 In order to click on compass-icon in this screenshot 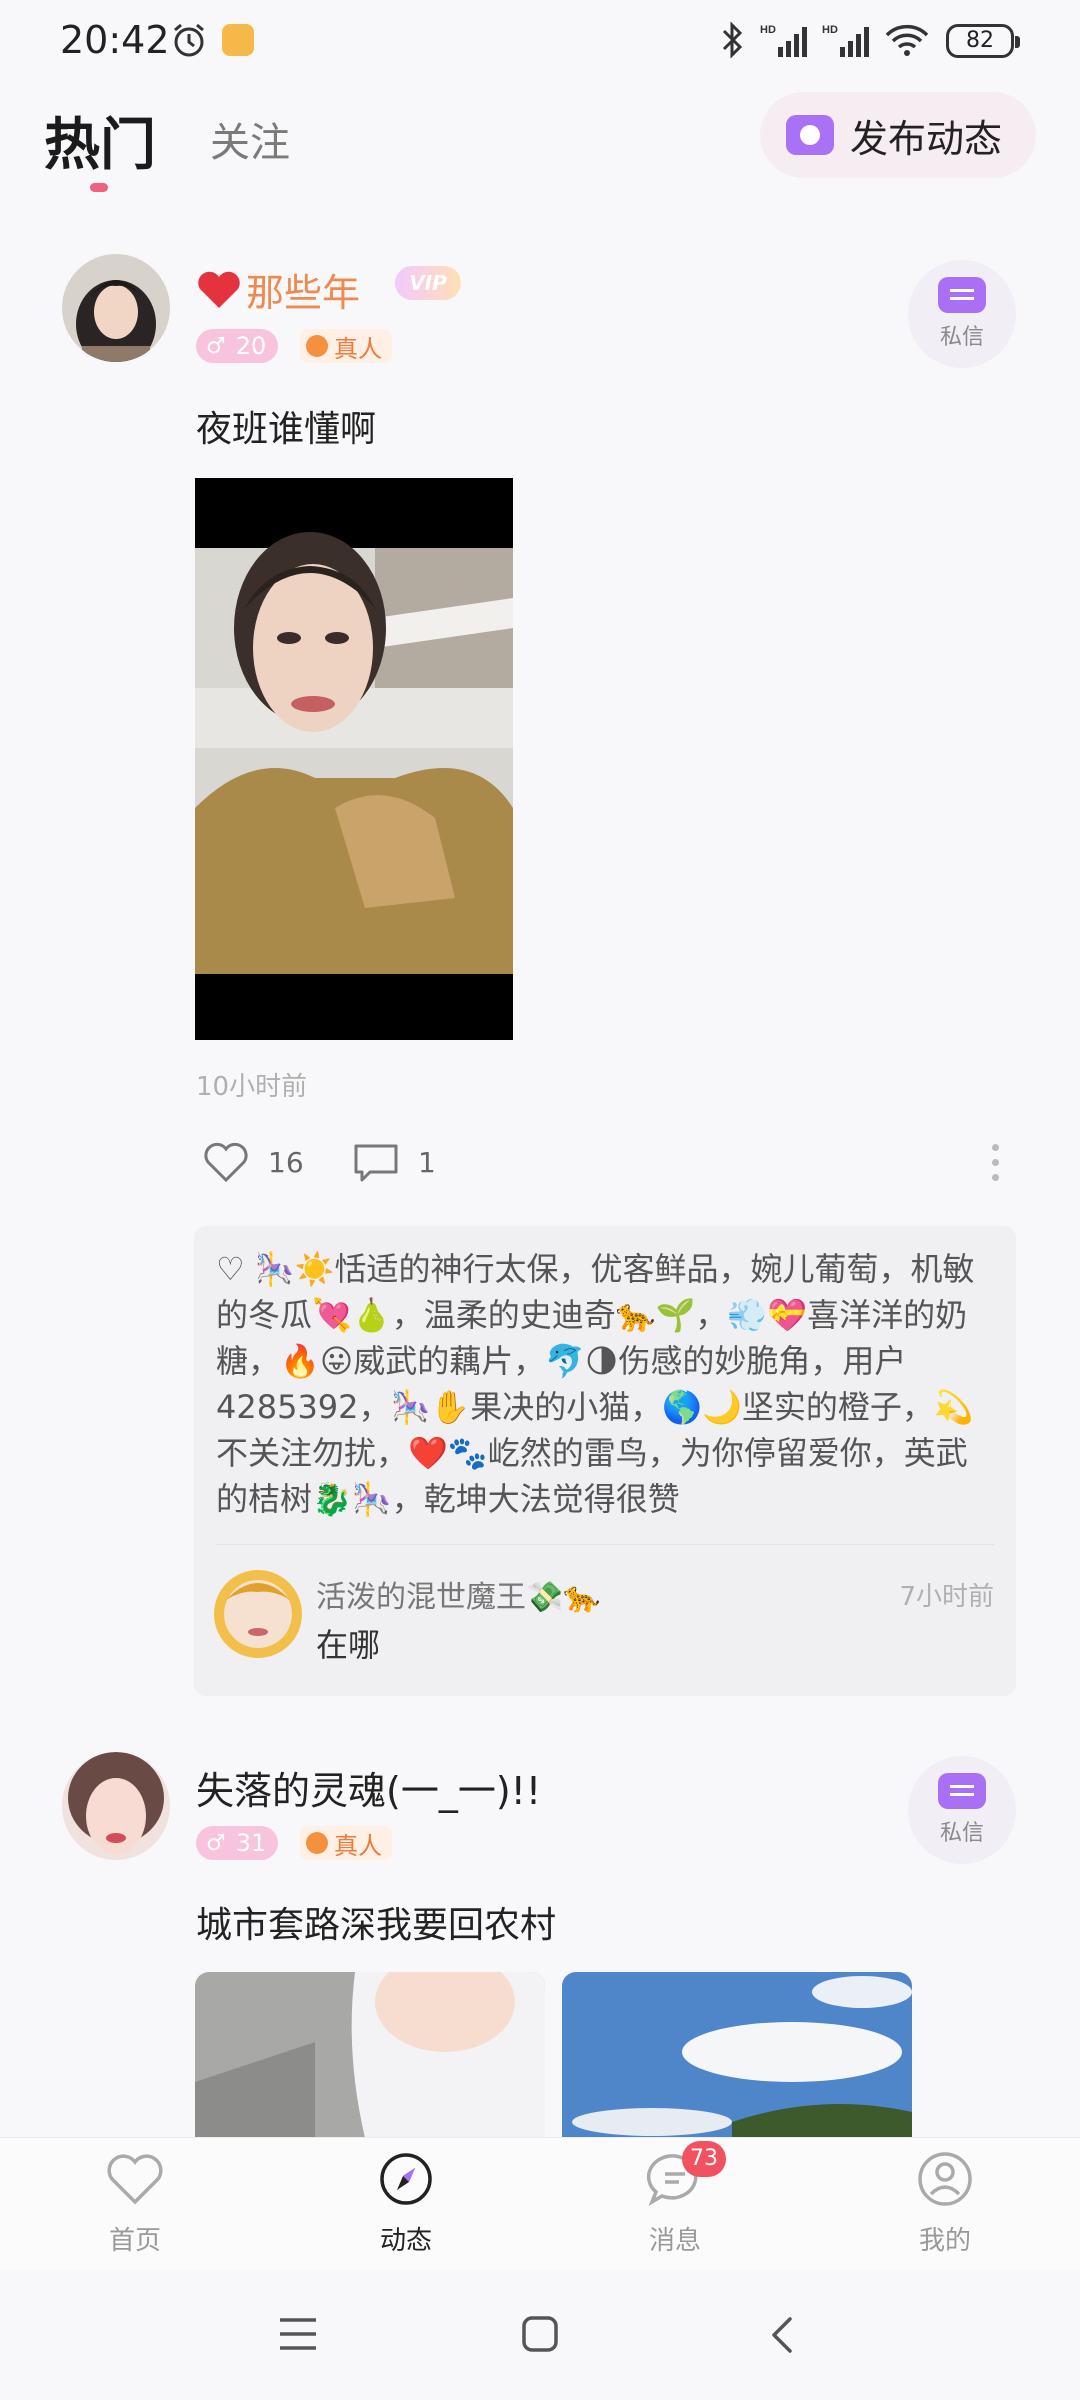, I will do `click(406, 2179)`.